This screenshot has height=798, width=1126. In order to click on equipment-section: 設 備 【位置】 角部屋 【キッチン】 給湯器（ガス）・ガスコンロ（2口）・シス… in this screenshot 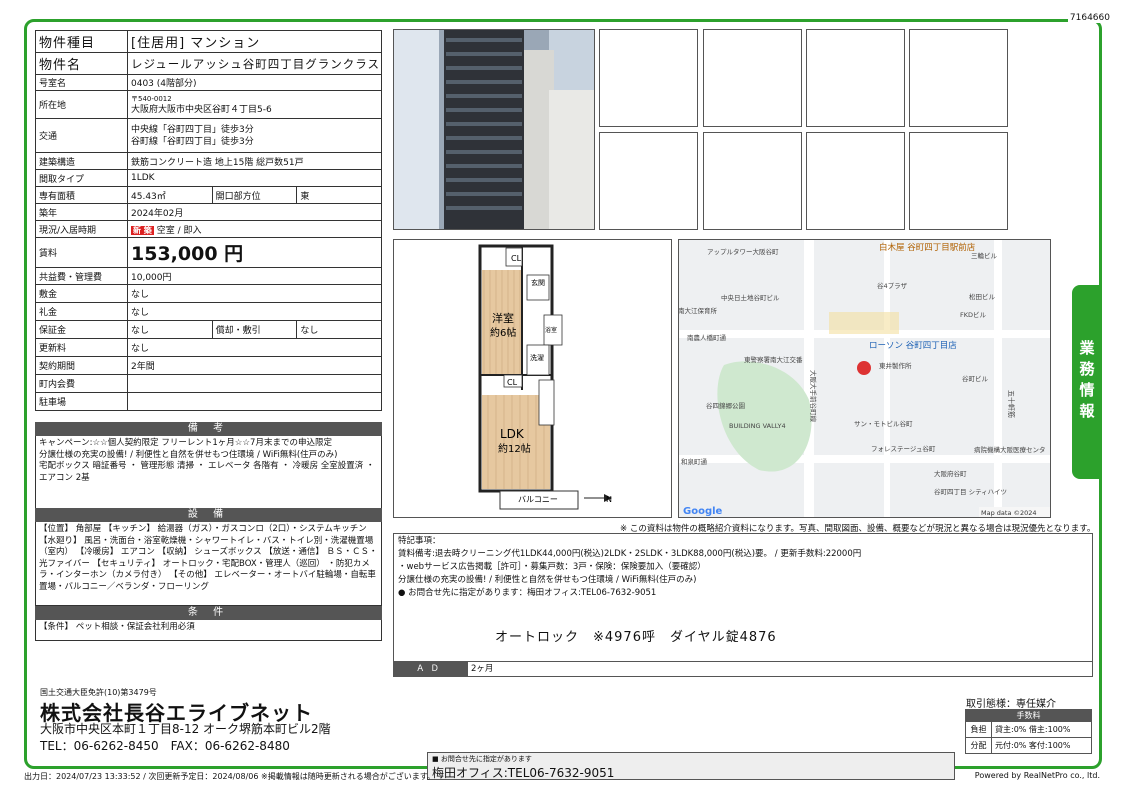, I will do `click(208, 557)`.